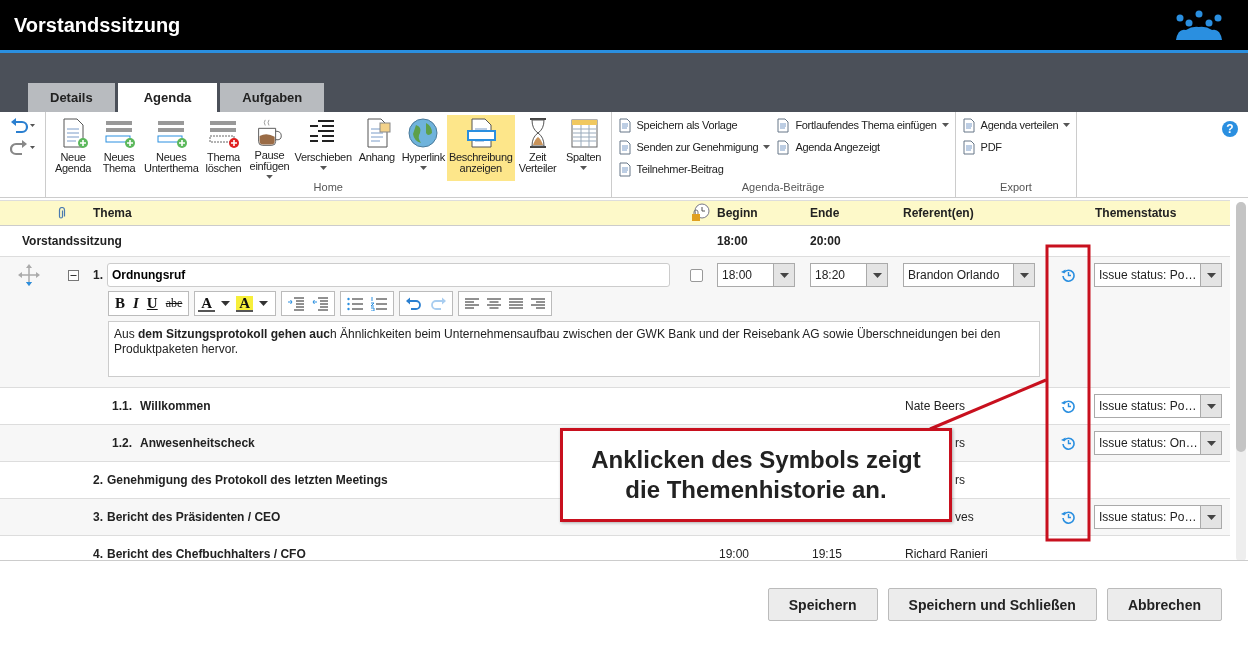 The image size is (1248, 648). What do you see at coordinates (136, 303) in the screenshot?
I see `format-button: I` at bounding box center [136, 303].